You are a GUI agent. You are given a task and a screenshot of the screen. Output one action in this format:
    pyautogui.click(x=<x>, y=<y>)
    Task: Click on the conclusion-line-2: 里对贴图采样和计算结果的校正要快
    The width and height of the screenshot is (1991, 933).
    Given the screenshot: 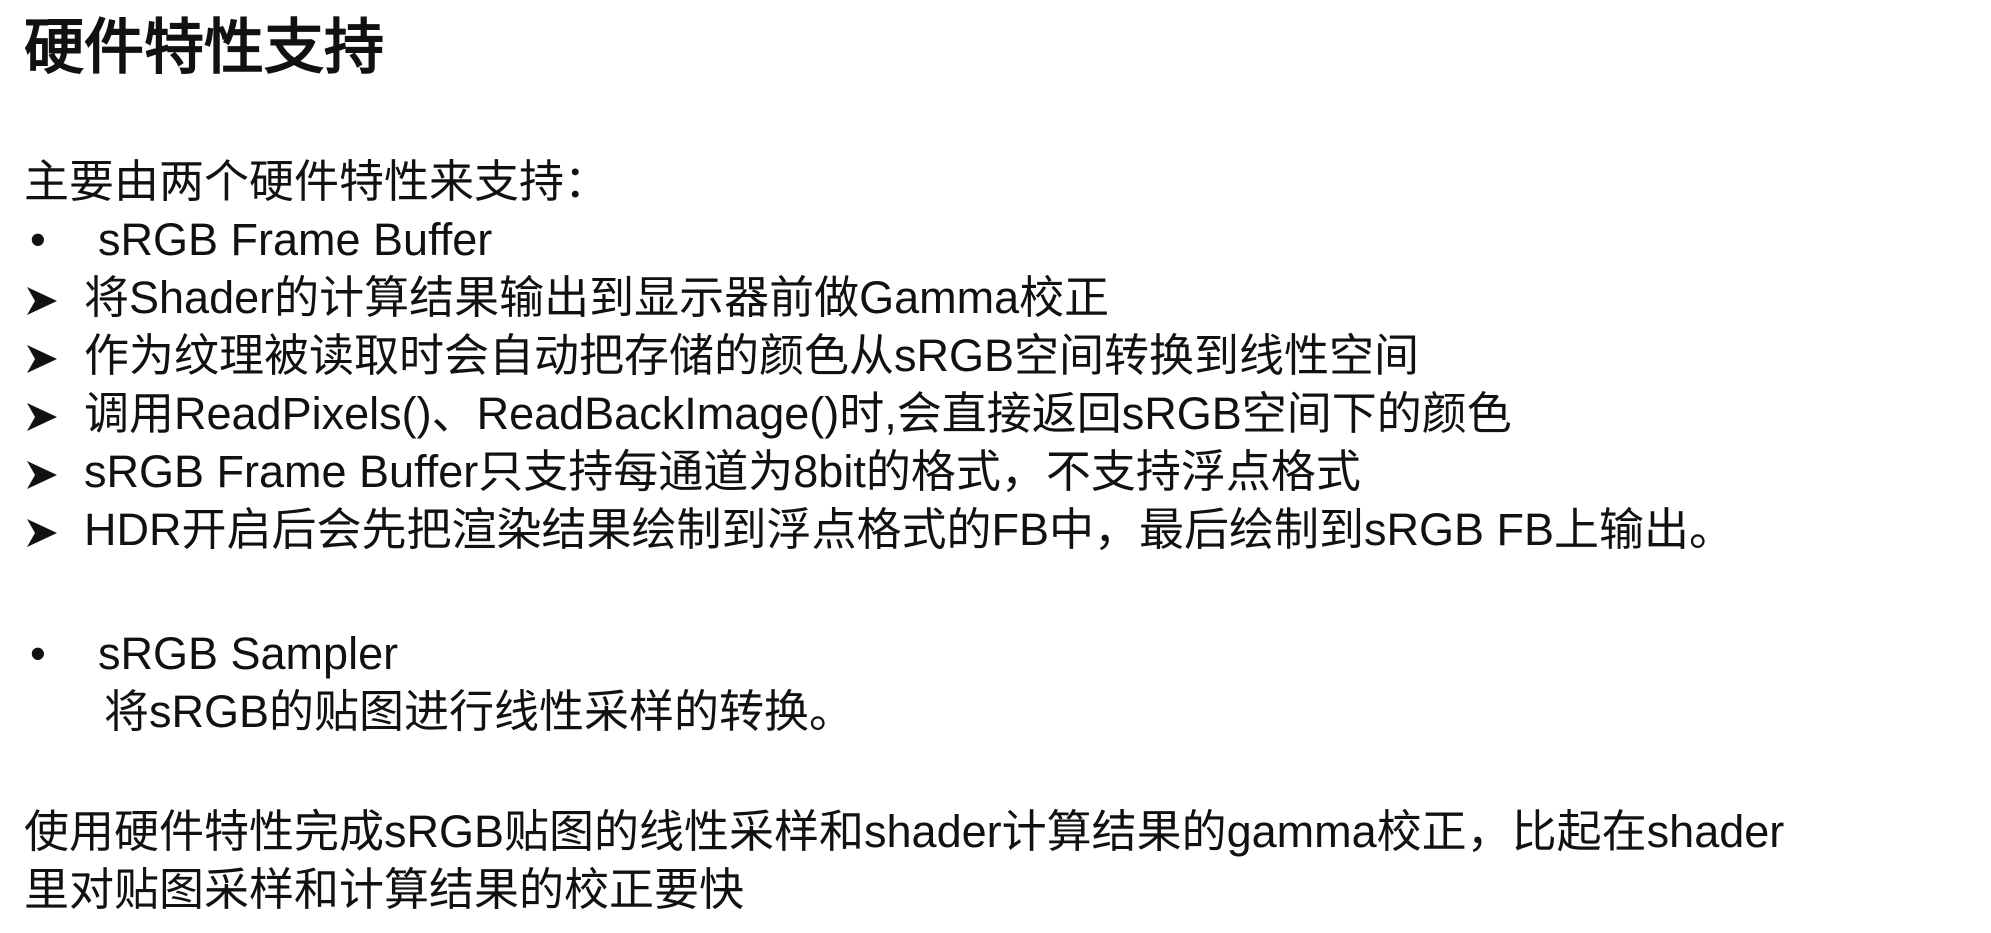 What is the action you would take?
    pyautogui.click(x=384, y=889)
    